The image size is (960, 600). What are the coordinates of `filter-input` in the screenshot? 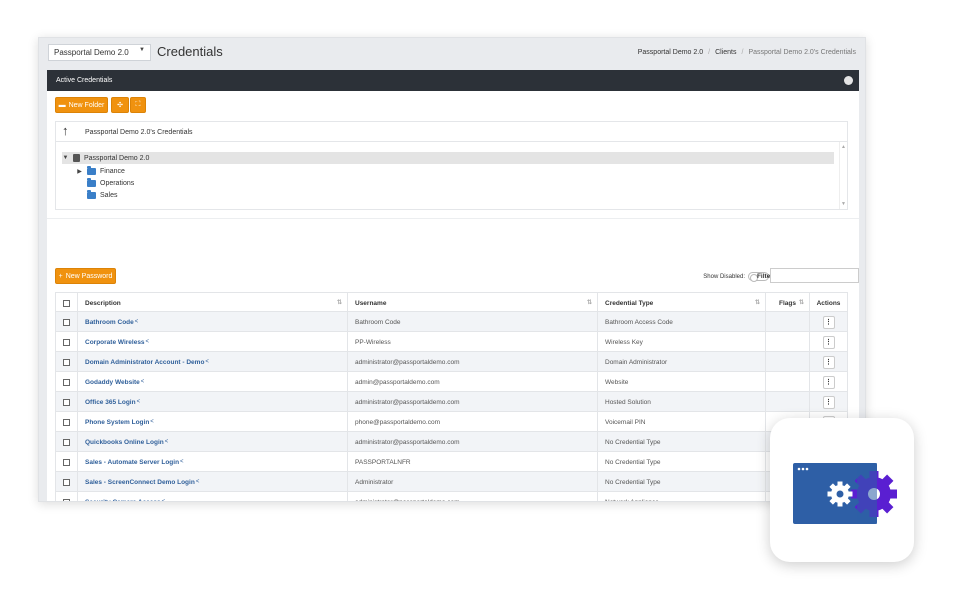 It's located at (814, 275).